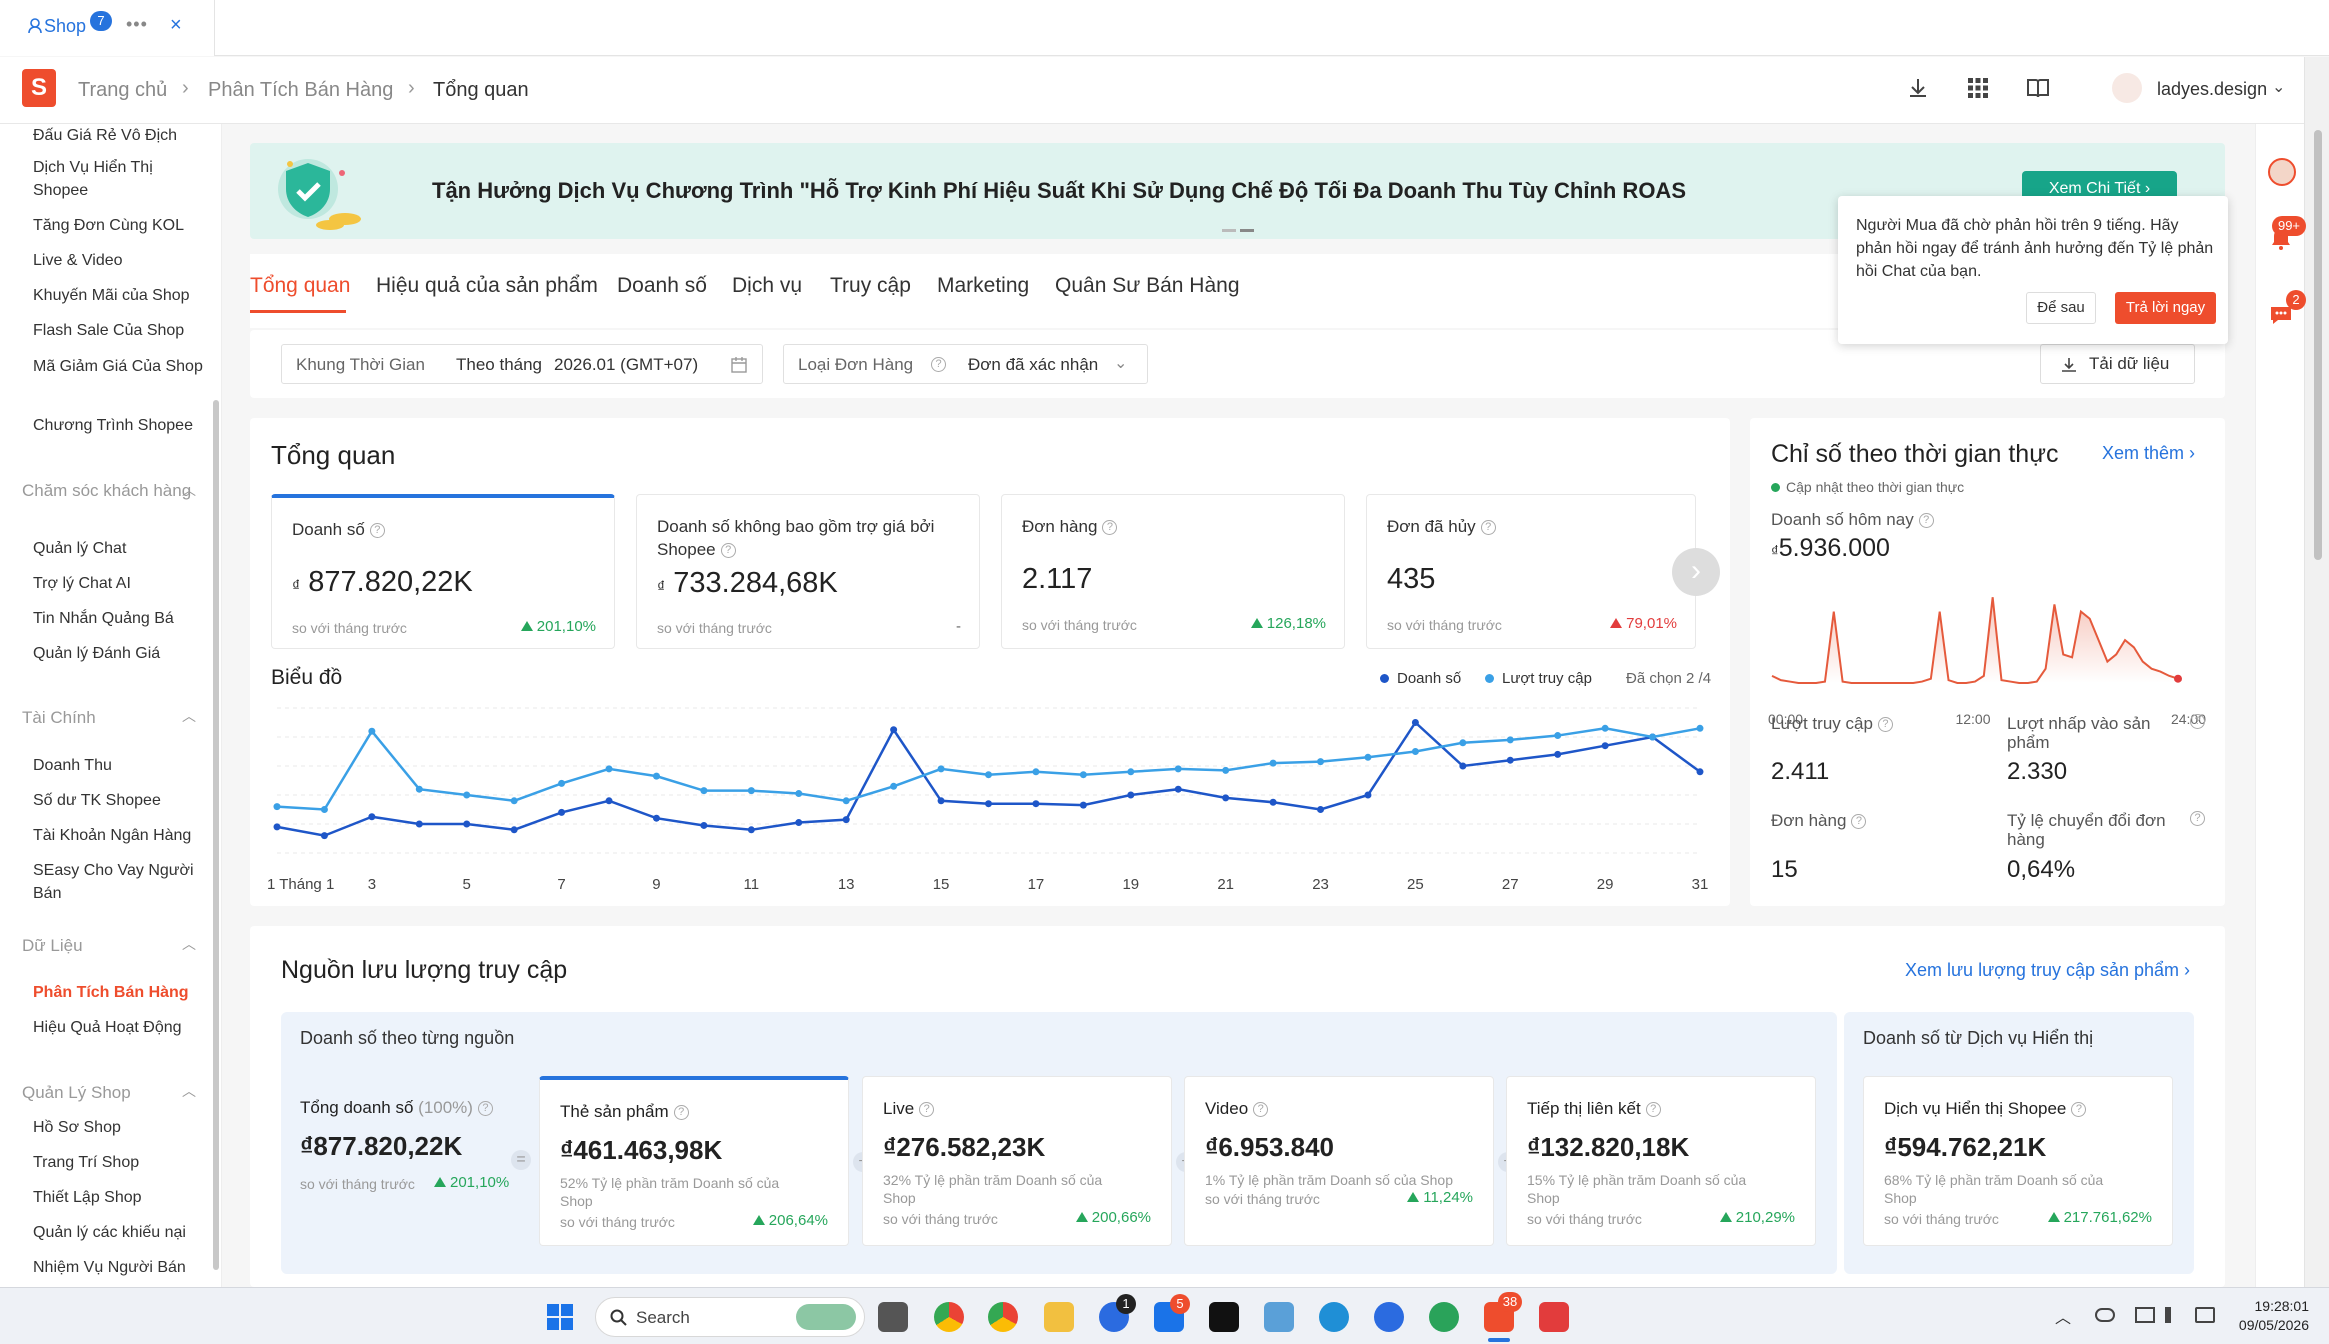 The image size is (2329, 1344). Describe the element at coordinates (1247, 230) in the screenshot. I see `carousel-dot-active` at that location.